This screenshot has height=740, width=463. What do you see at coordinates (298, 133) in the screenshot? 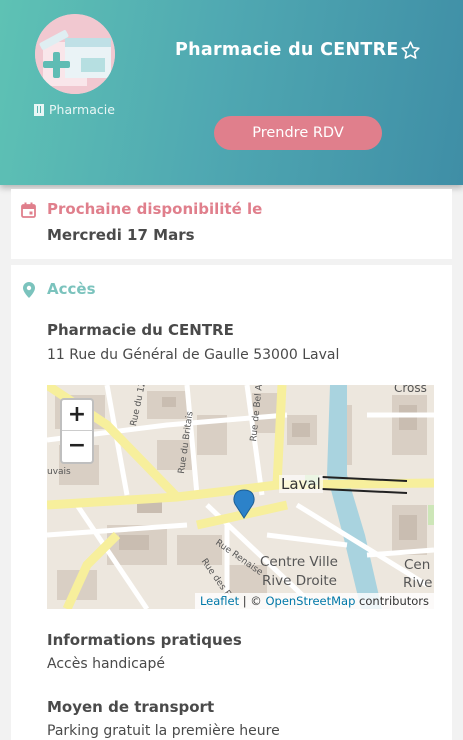
I see `book-appointment-button: Prendre RDV` at bounding box center [298, 133].